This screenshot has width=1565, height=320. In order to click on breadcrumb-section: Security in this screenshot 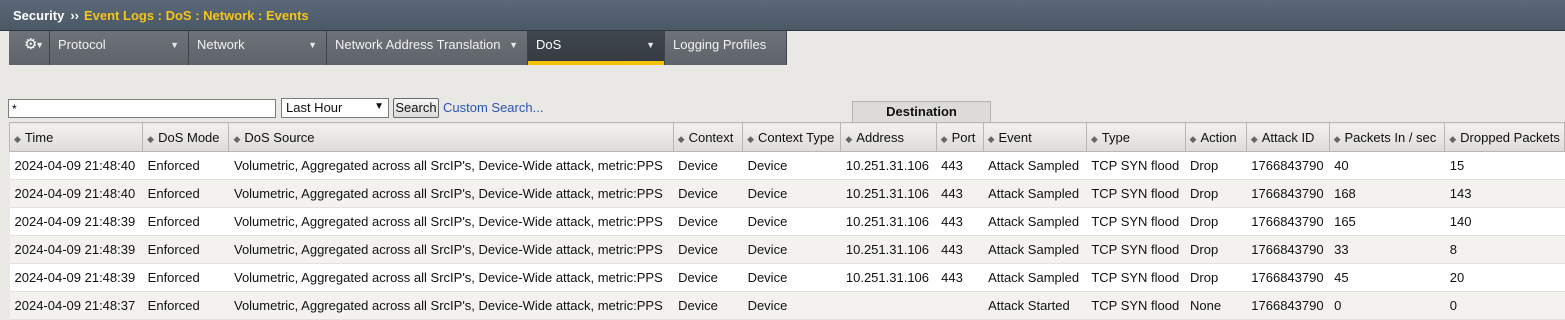, I will do `click(38, 15)`.